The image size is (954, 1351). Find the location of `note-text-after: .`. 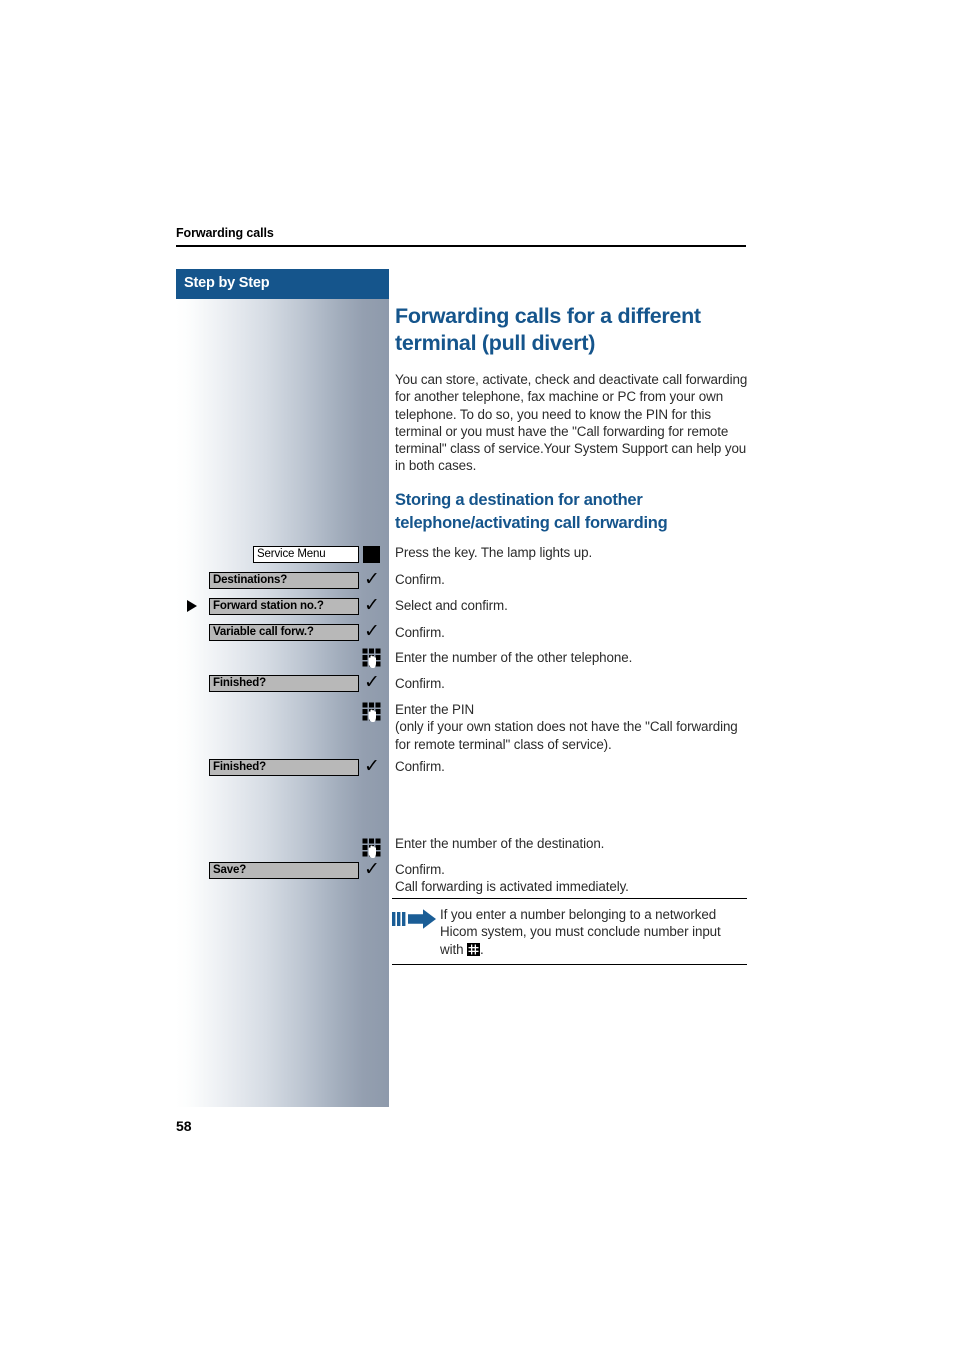

note-text-after: . is located at coordinates (482, 949).